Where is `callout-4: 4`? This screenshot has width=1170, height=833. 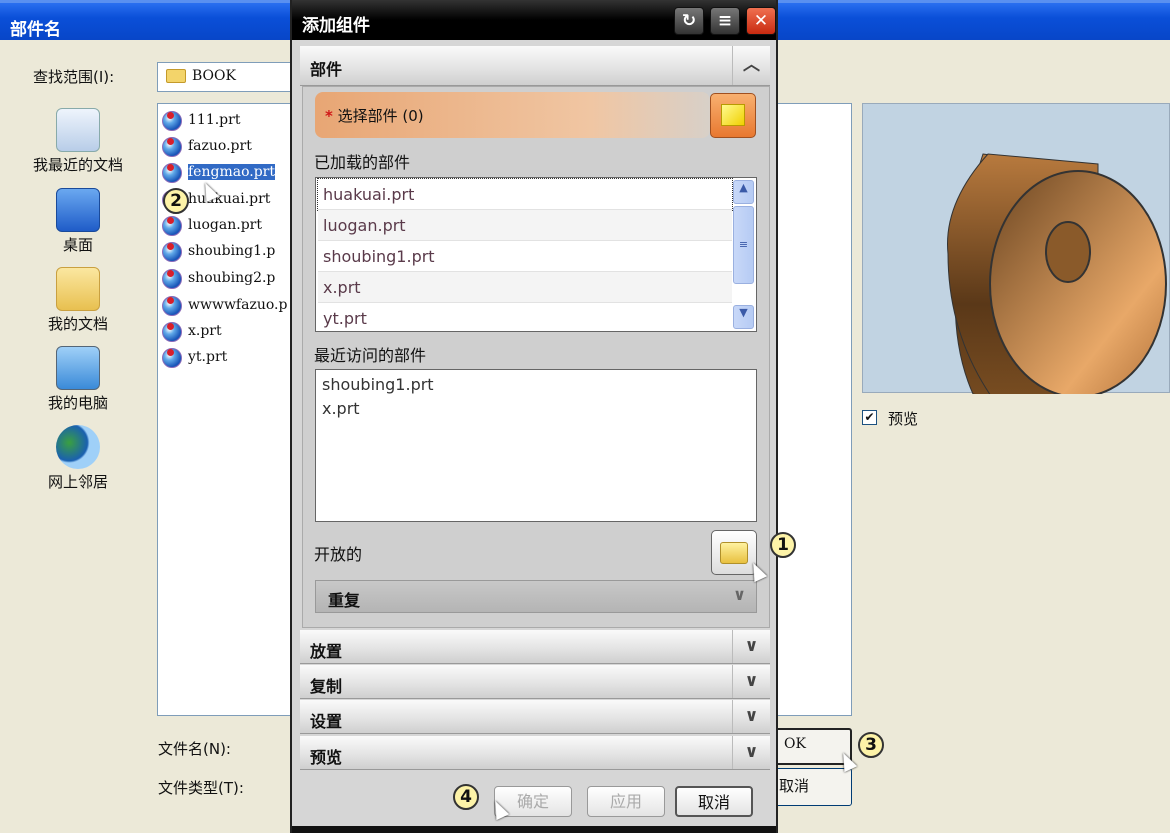 callout-4: 4 is located at coordinates (466, 797).